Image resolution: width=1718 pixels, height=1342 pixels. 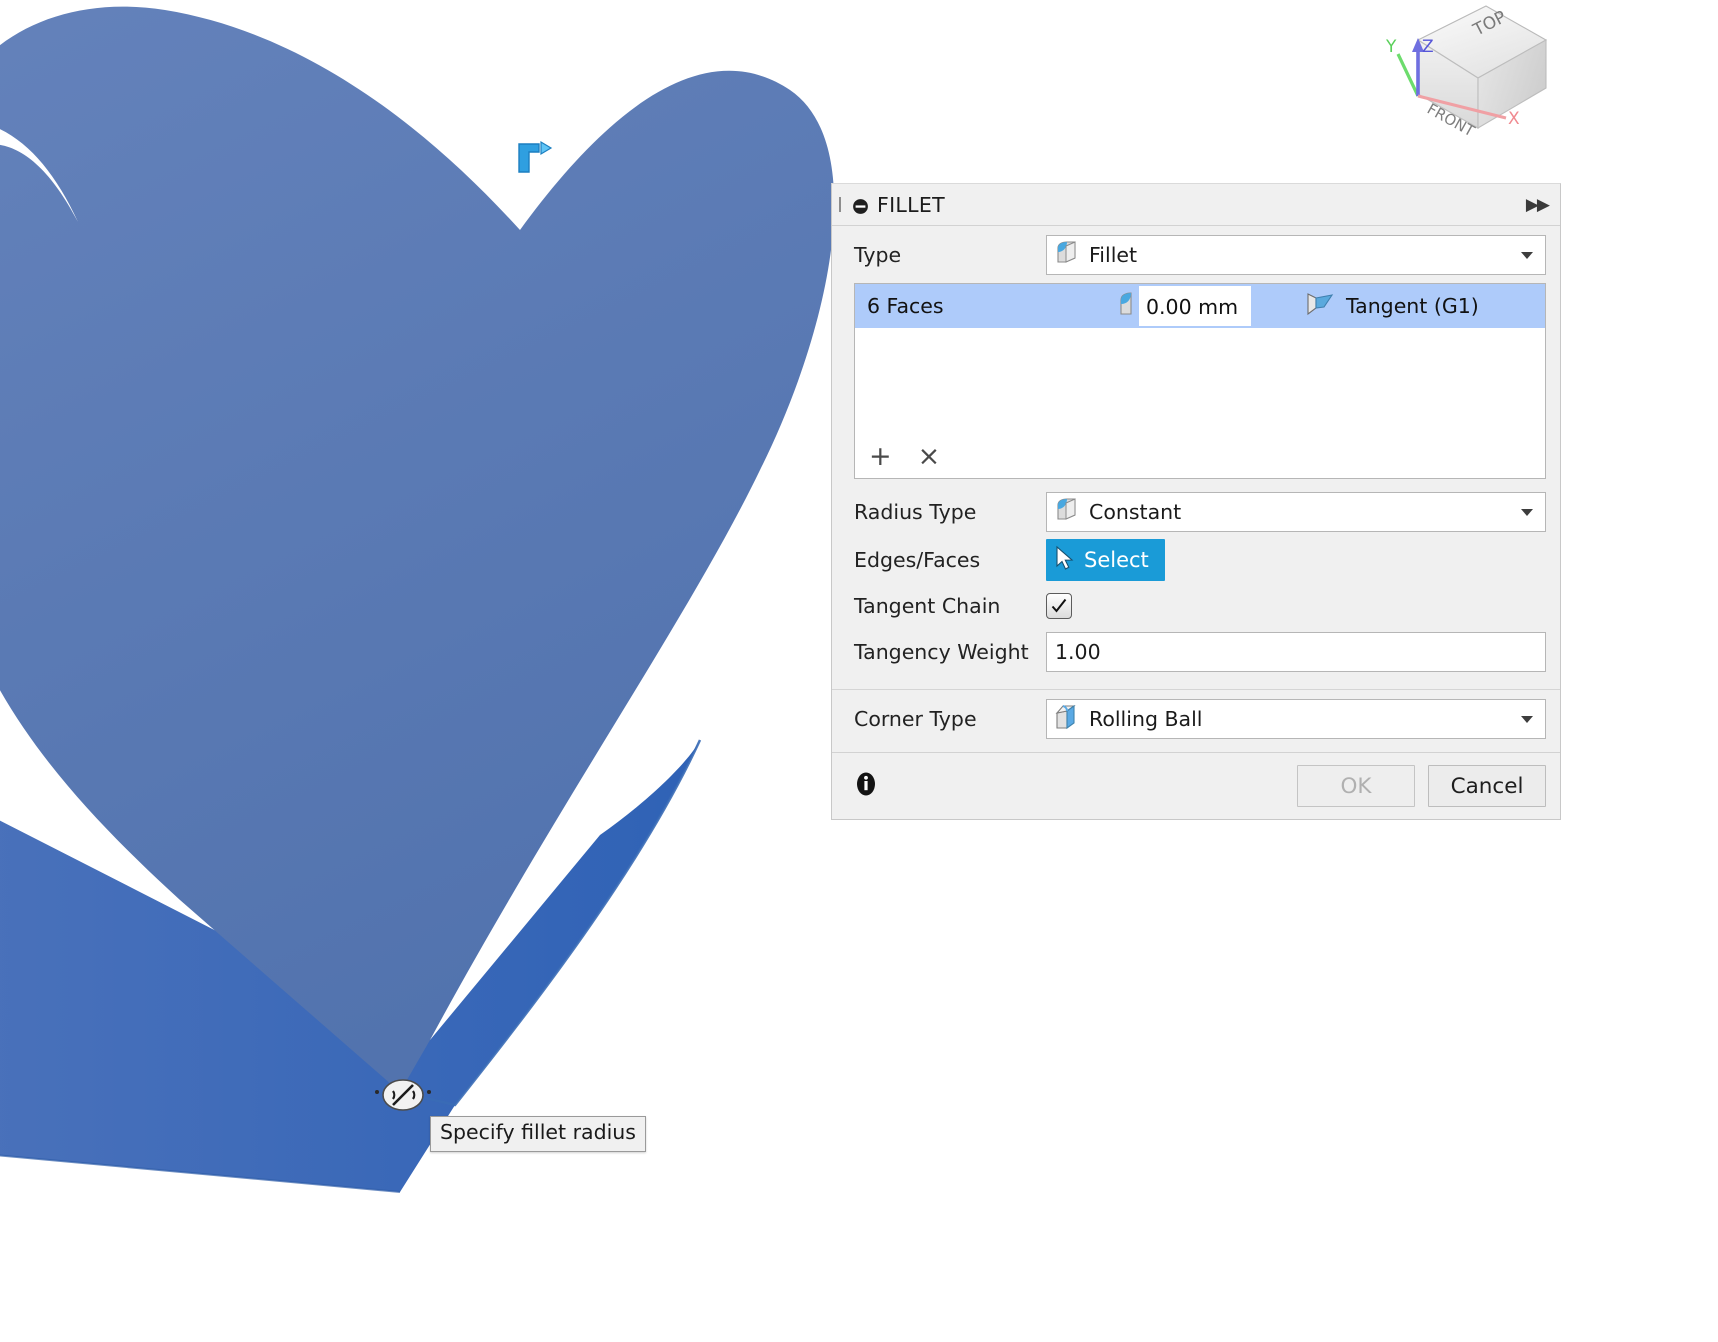 I want to click on cancel-button: Cancel, so click(x=1487, y=786).